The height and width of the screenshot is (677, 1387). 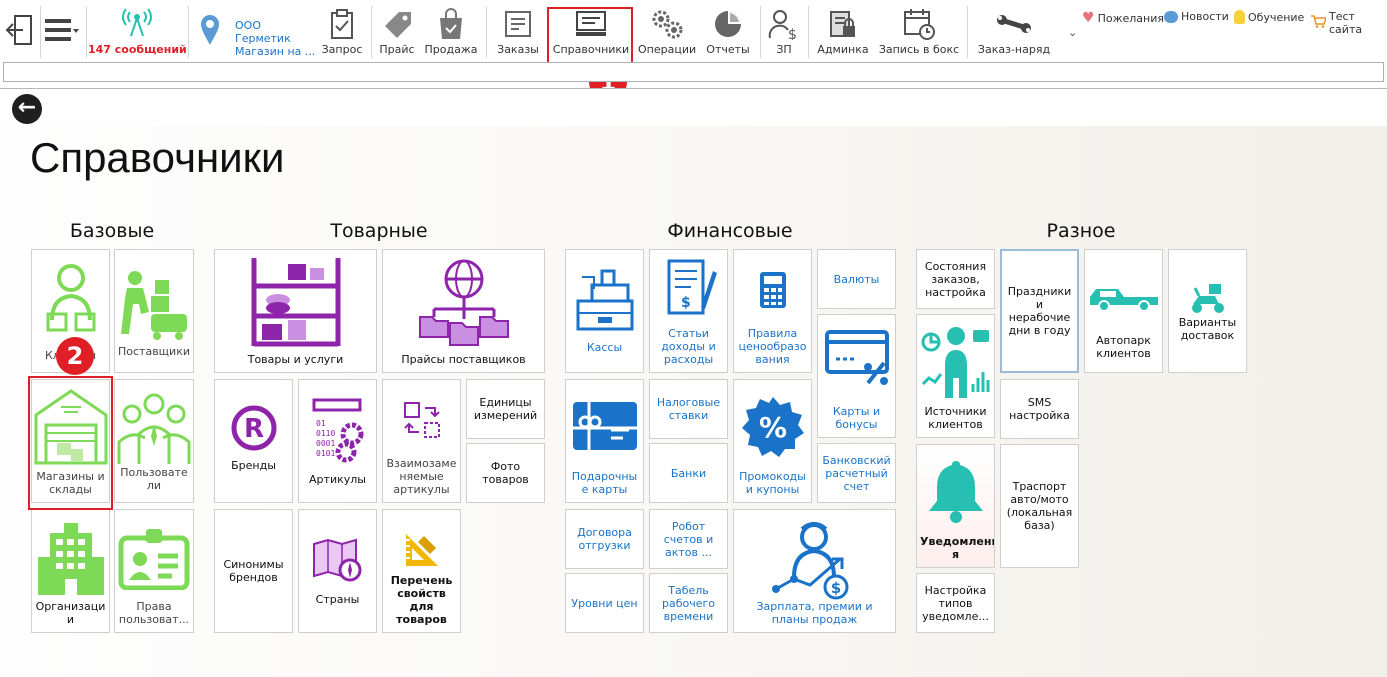 I want to click on tile-price-levels: Уровни цен, so click(x=604, y=603).